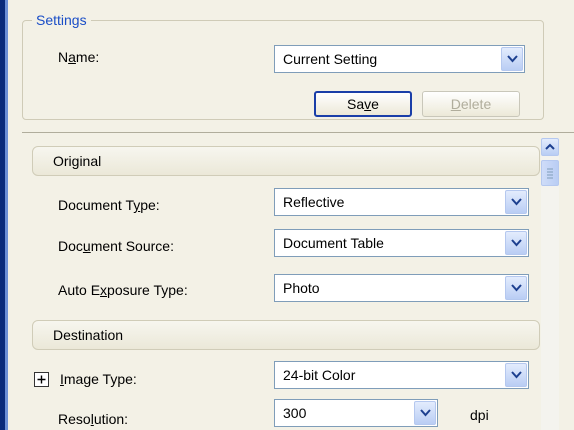 This screenshot has width=574, height=430. Describe the element at coordinates (401, 375) in the screenshot. I see `image-type-dropdown: 24-bit Color` at that location.